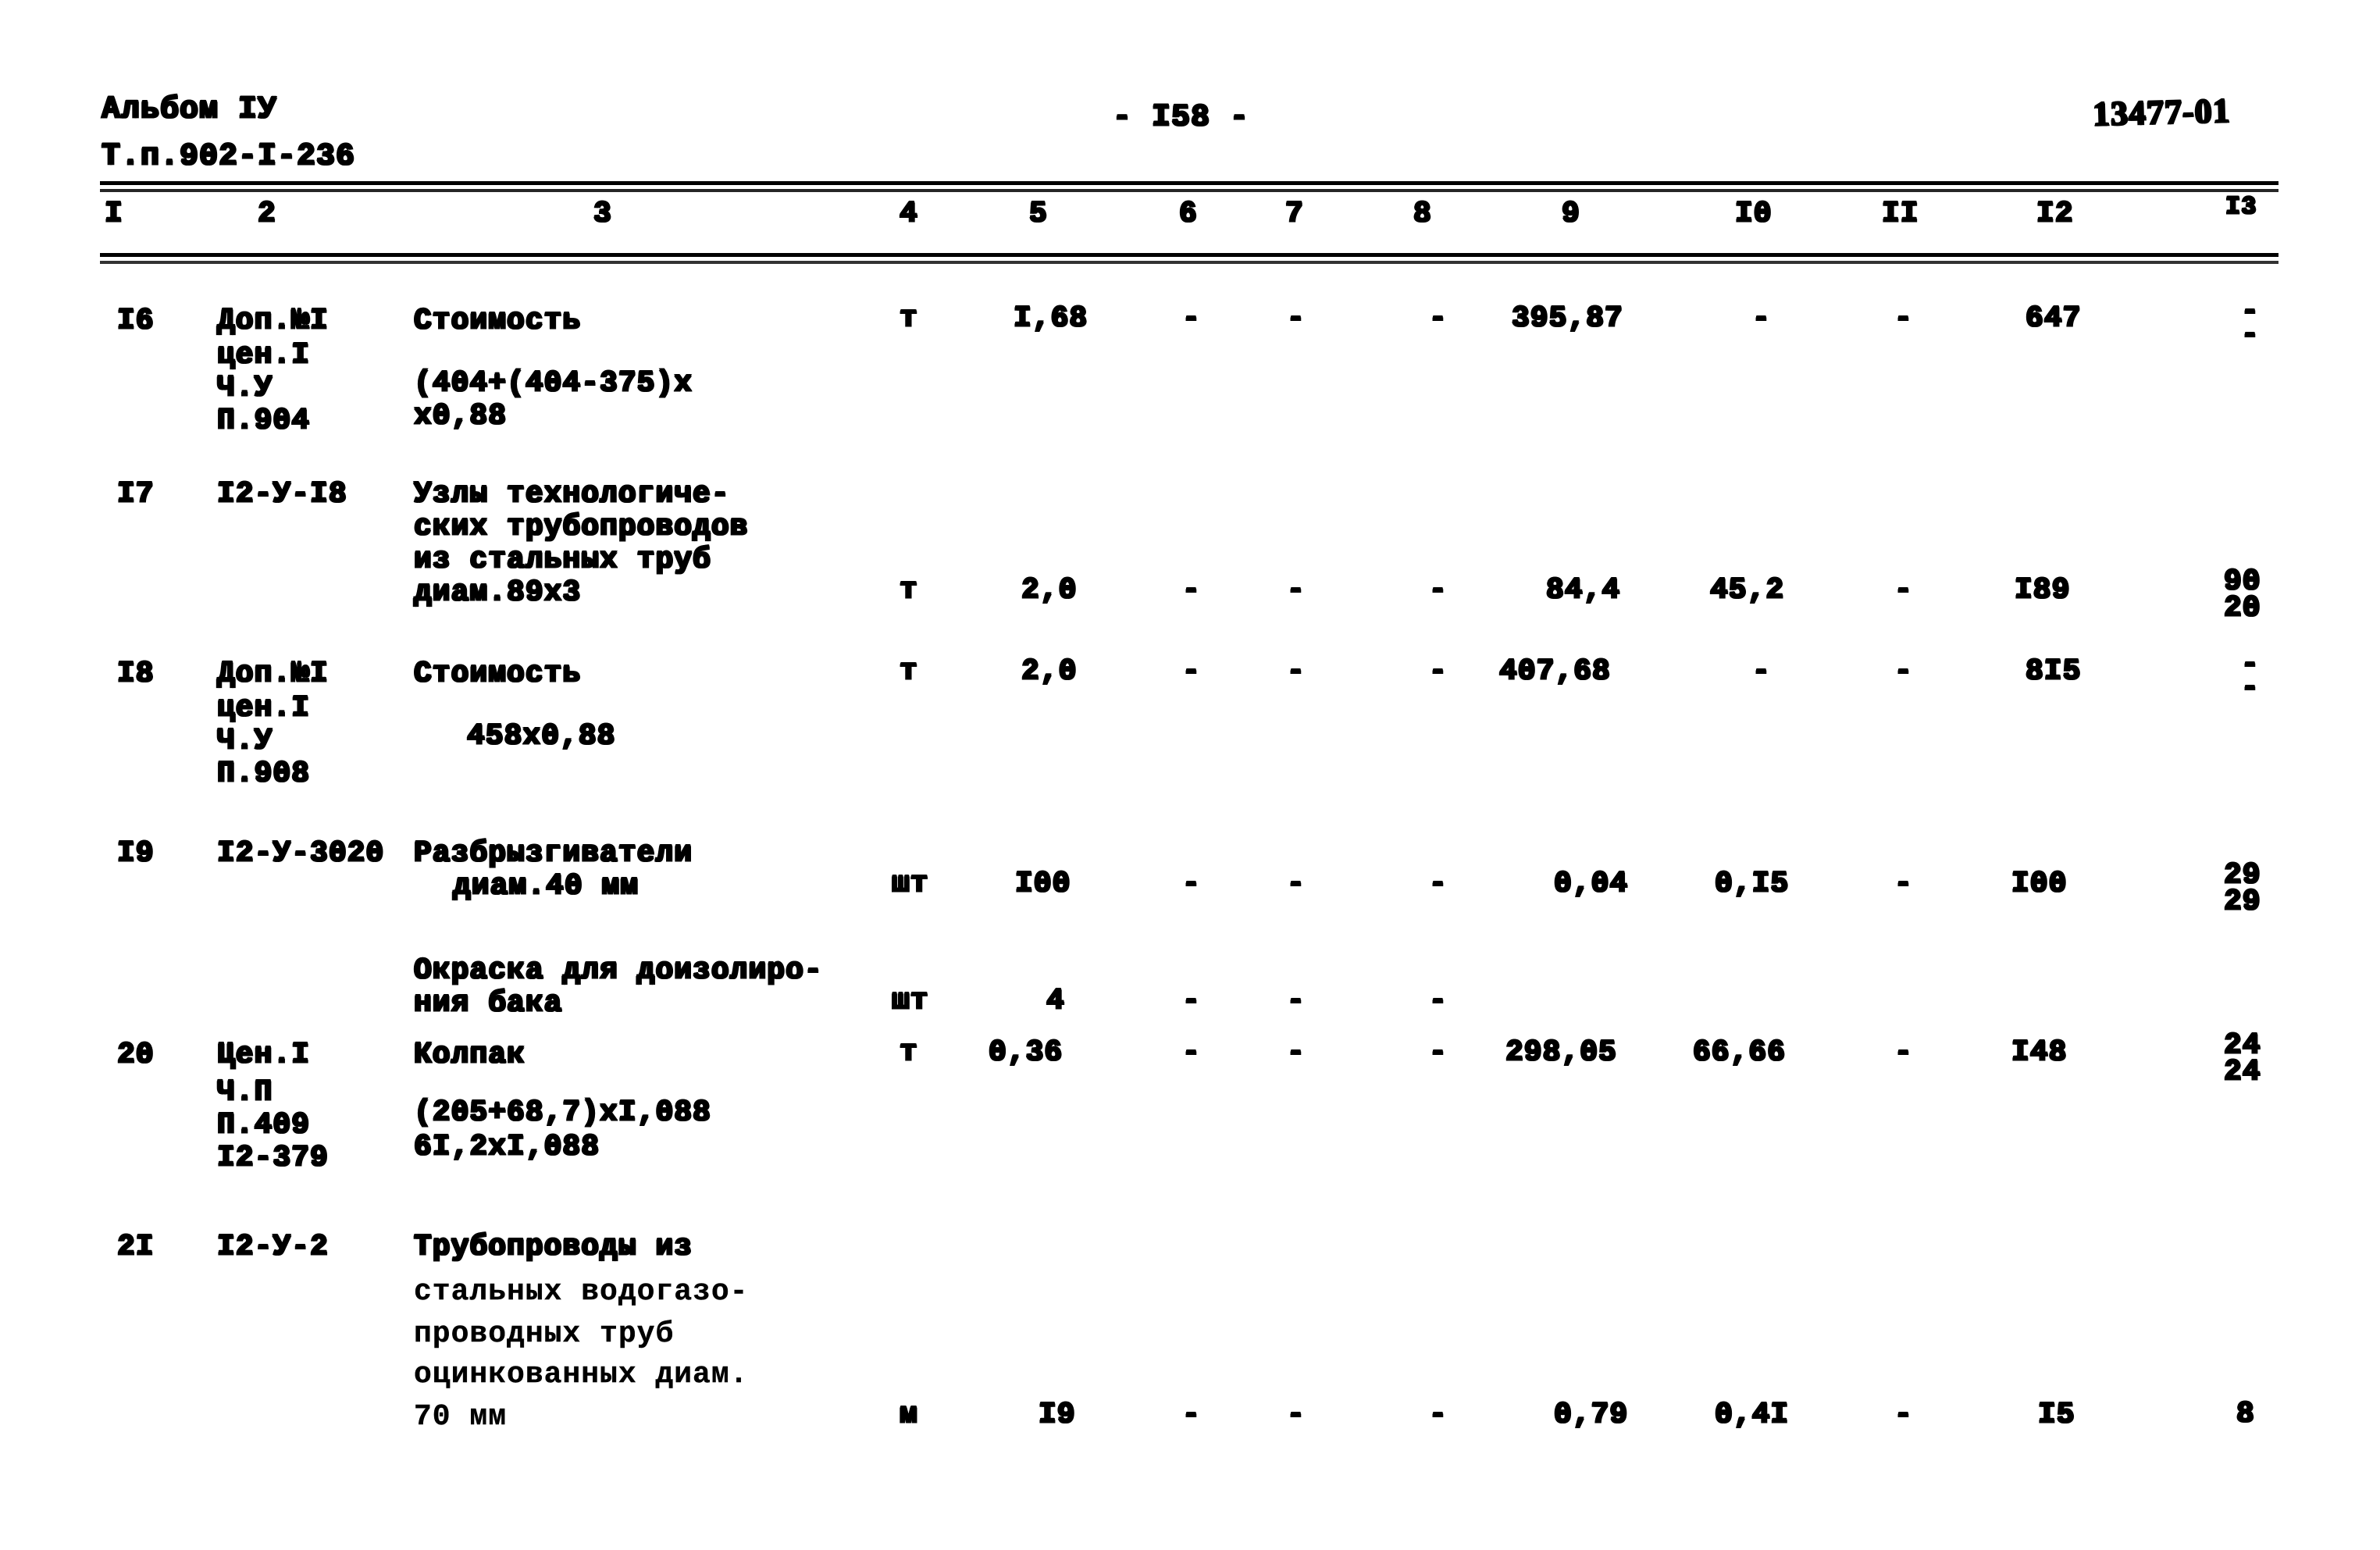 This screenshot has height=1550, width=2380. I want to click on album-label: Альбом IУ, so click(189, 110).